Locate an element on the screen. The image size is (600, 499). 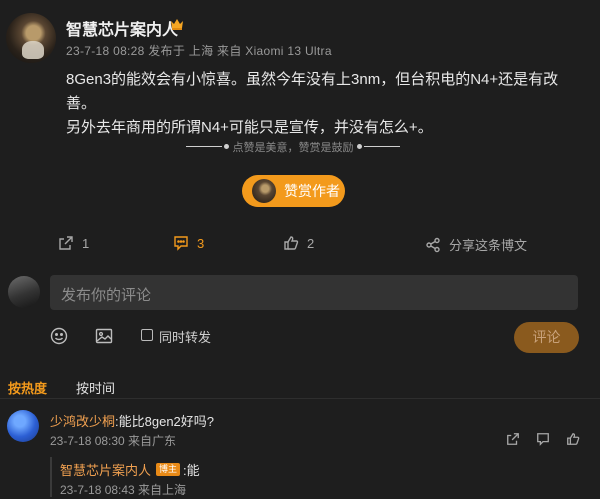
like-count: 2 is located at coordinates (311, 243).